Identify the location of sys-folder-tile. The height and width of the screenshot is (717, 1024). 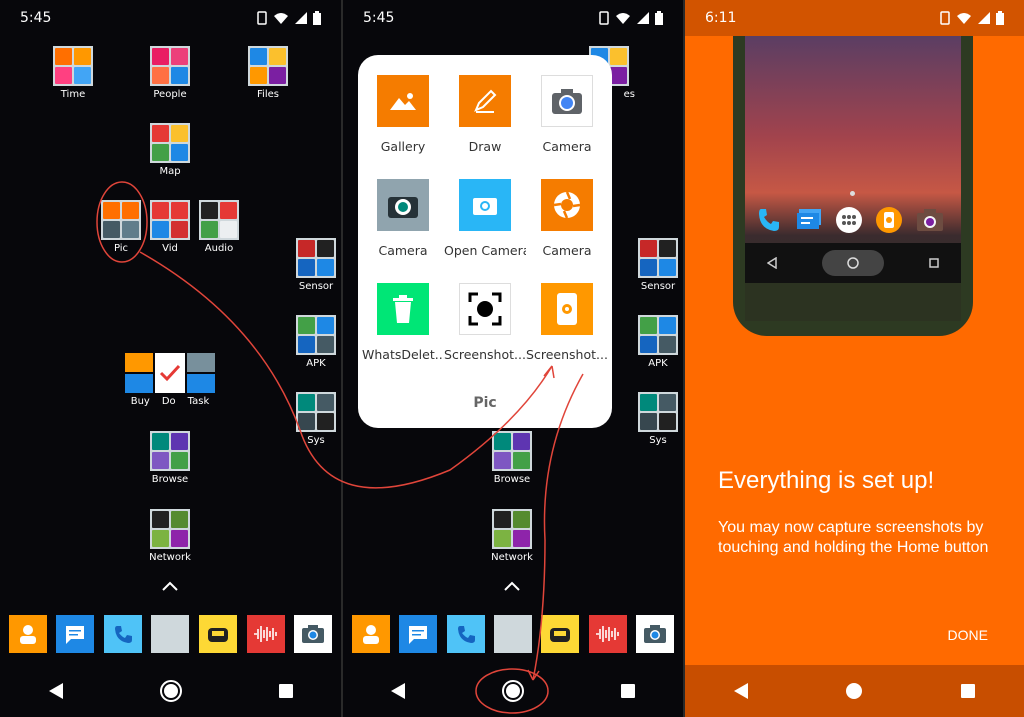
(316, 412).